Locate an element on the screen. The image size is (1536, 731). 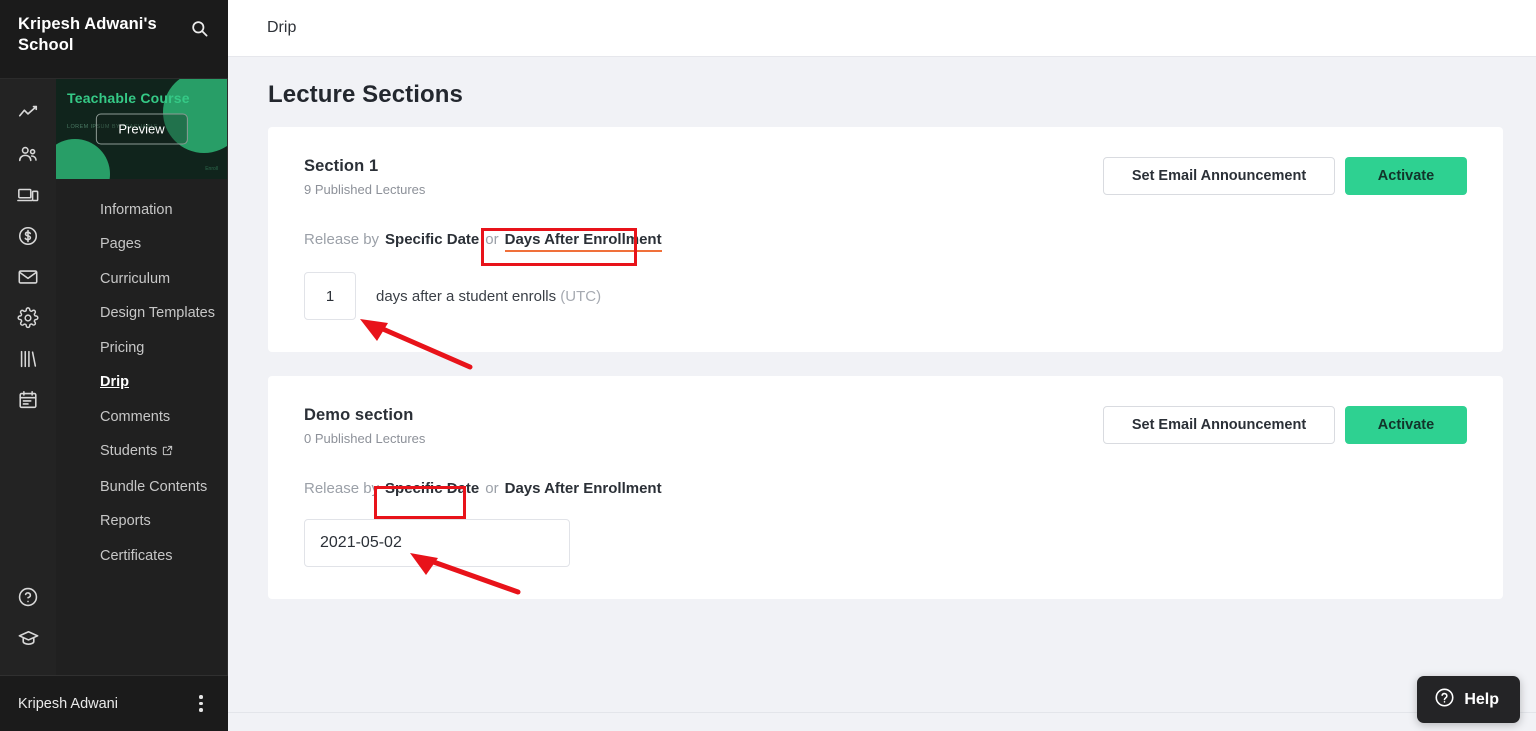
sidebar-item-pricing: Pricing is located at coordinates (141, 348).